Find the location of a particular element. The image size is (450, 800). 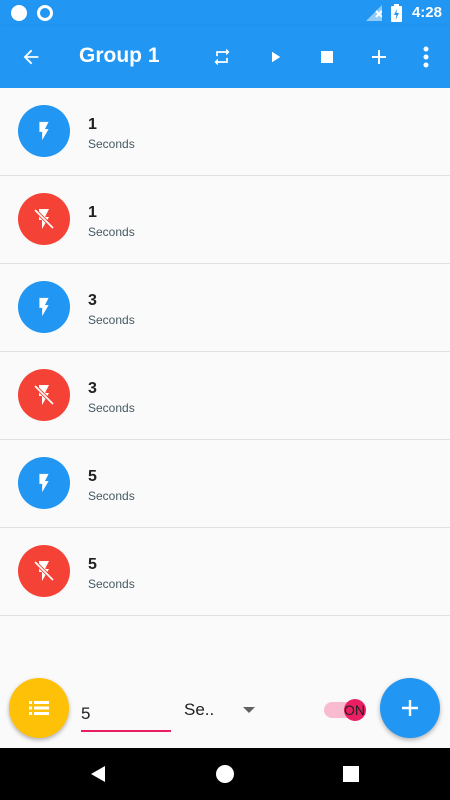

app-bar: Group 1 is located at coordinates (225, 57).